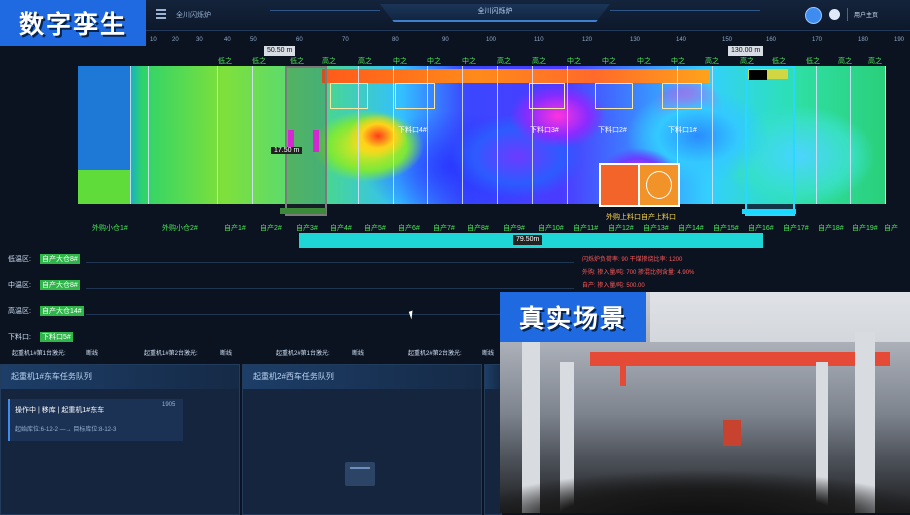  Describe the element at coordinates (863, 40) in the screenshot. I see `ruler-tick: 180` at that location.